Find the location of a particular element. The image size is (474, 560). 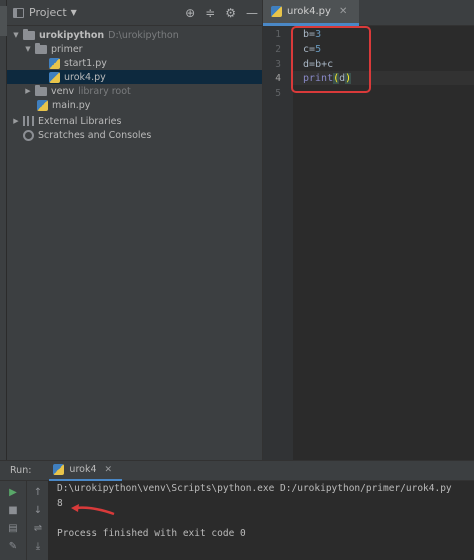

tree-item-venv: ▶ venv library root is located at coordinates (134, 91).